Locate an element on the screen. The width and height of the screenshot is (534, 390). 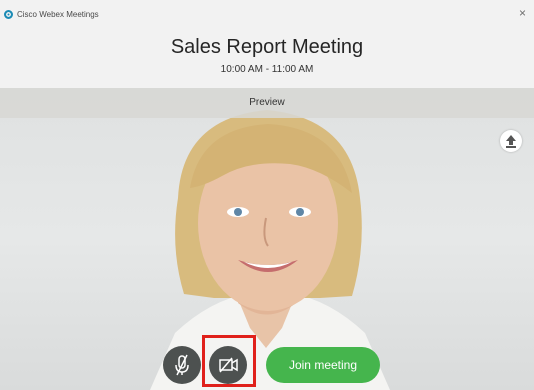
stop-video-button is located at coordinates (228, 365).